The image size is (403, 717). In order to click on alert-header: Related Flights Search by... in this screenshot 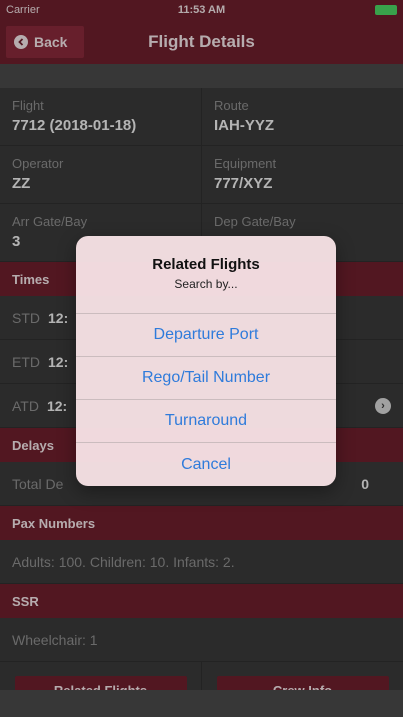, I will do `click(206, 275)`.